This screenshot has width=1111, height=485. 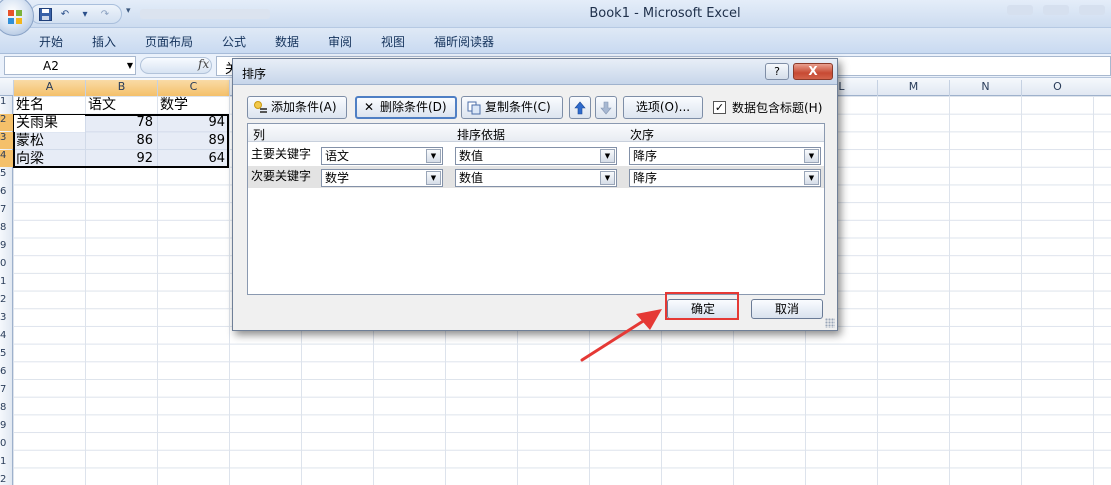 I want to click on delete-level-button: ✕ 删除条件(D), so click(x=406, y=107).